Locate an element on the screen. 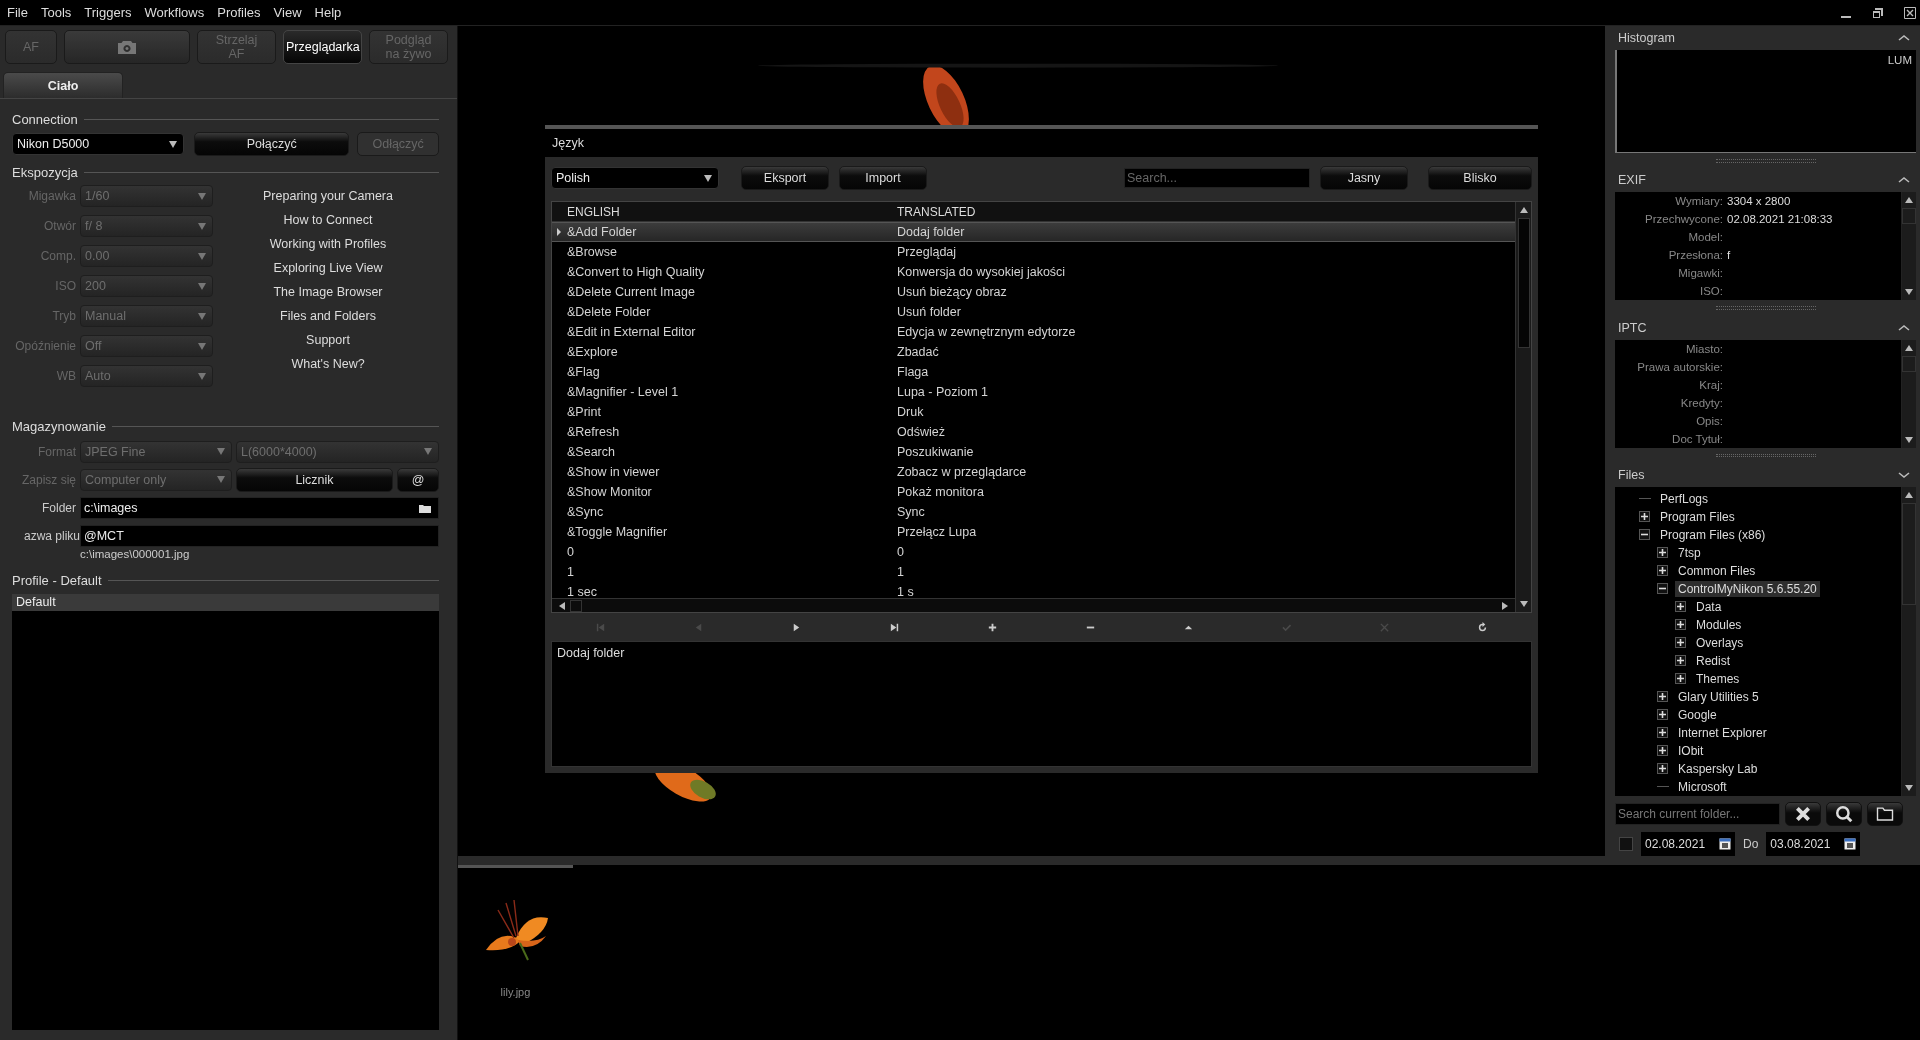  clear-search-button is located at coordinates (1803, 814).